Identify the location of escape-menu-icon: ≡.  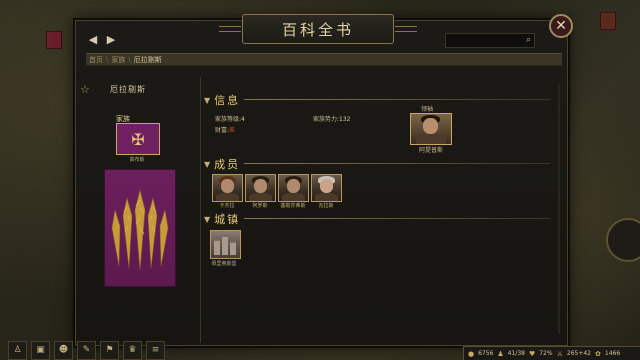
(155, 350).